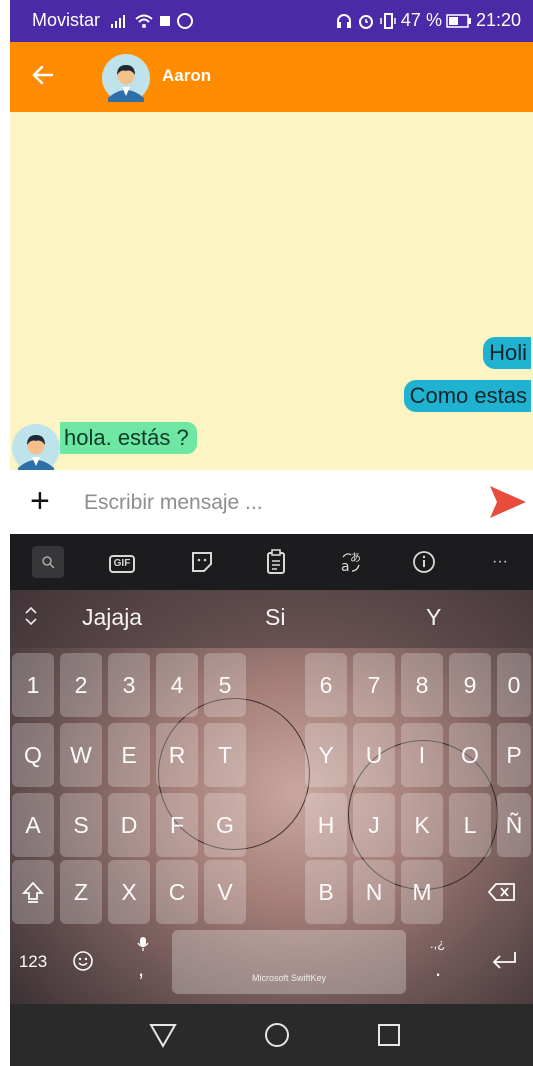 This screenshot has height=1066, width=533. Describe the element at coordinates (271, 77) in the screenshot. I see `chat-header: Aaron` at that location.